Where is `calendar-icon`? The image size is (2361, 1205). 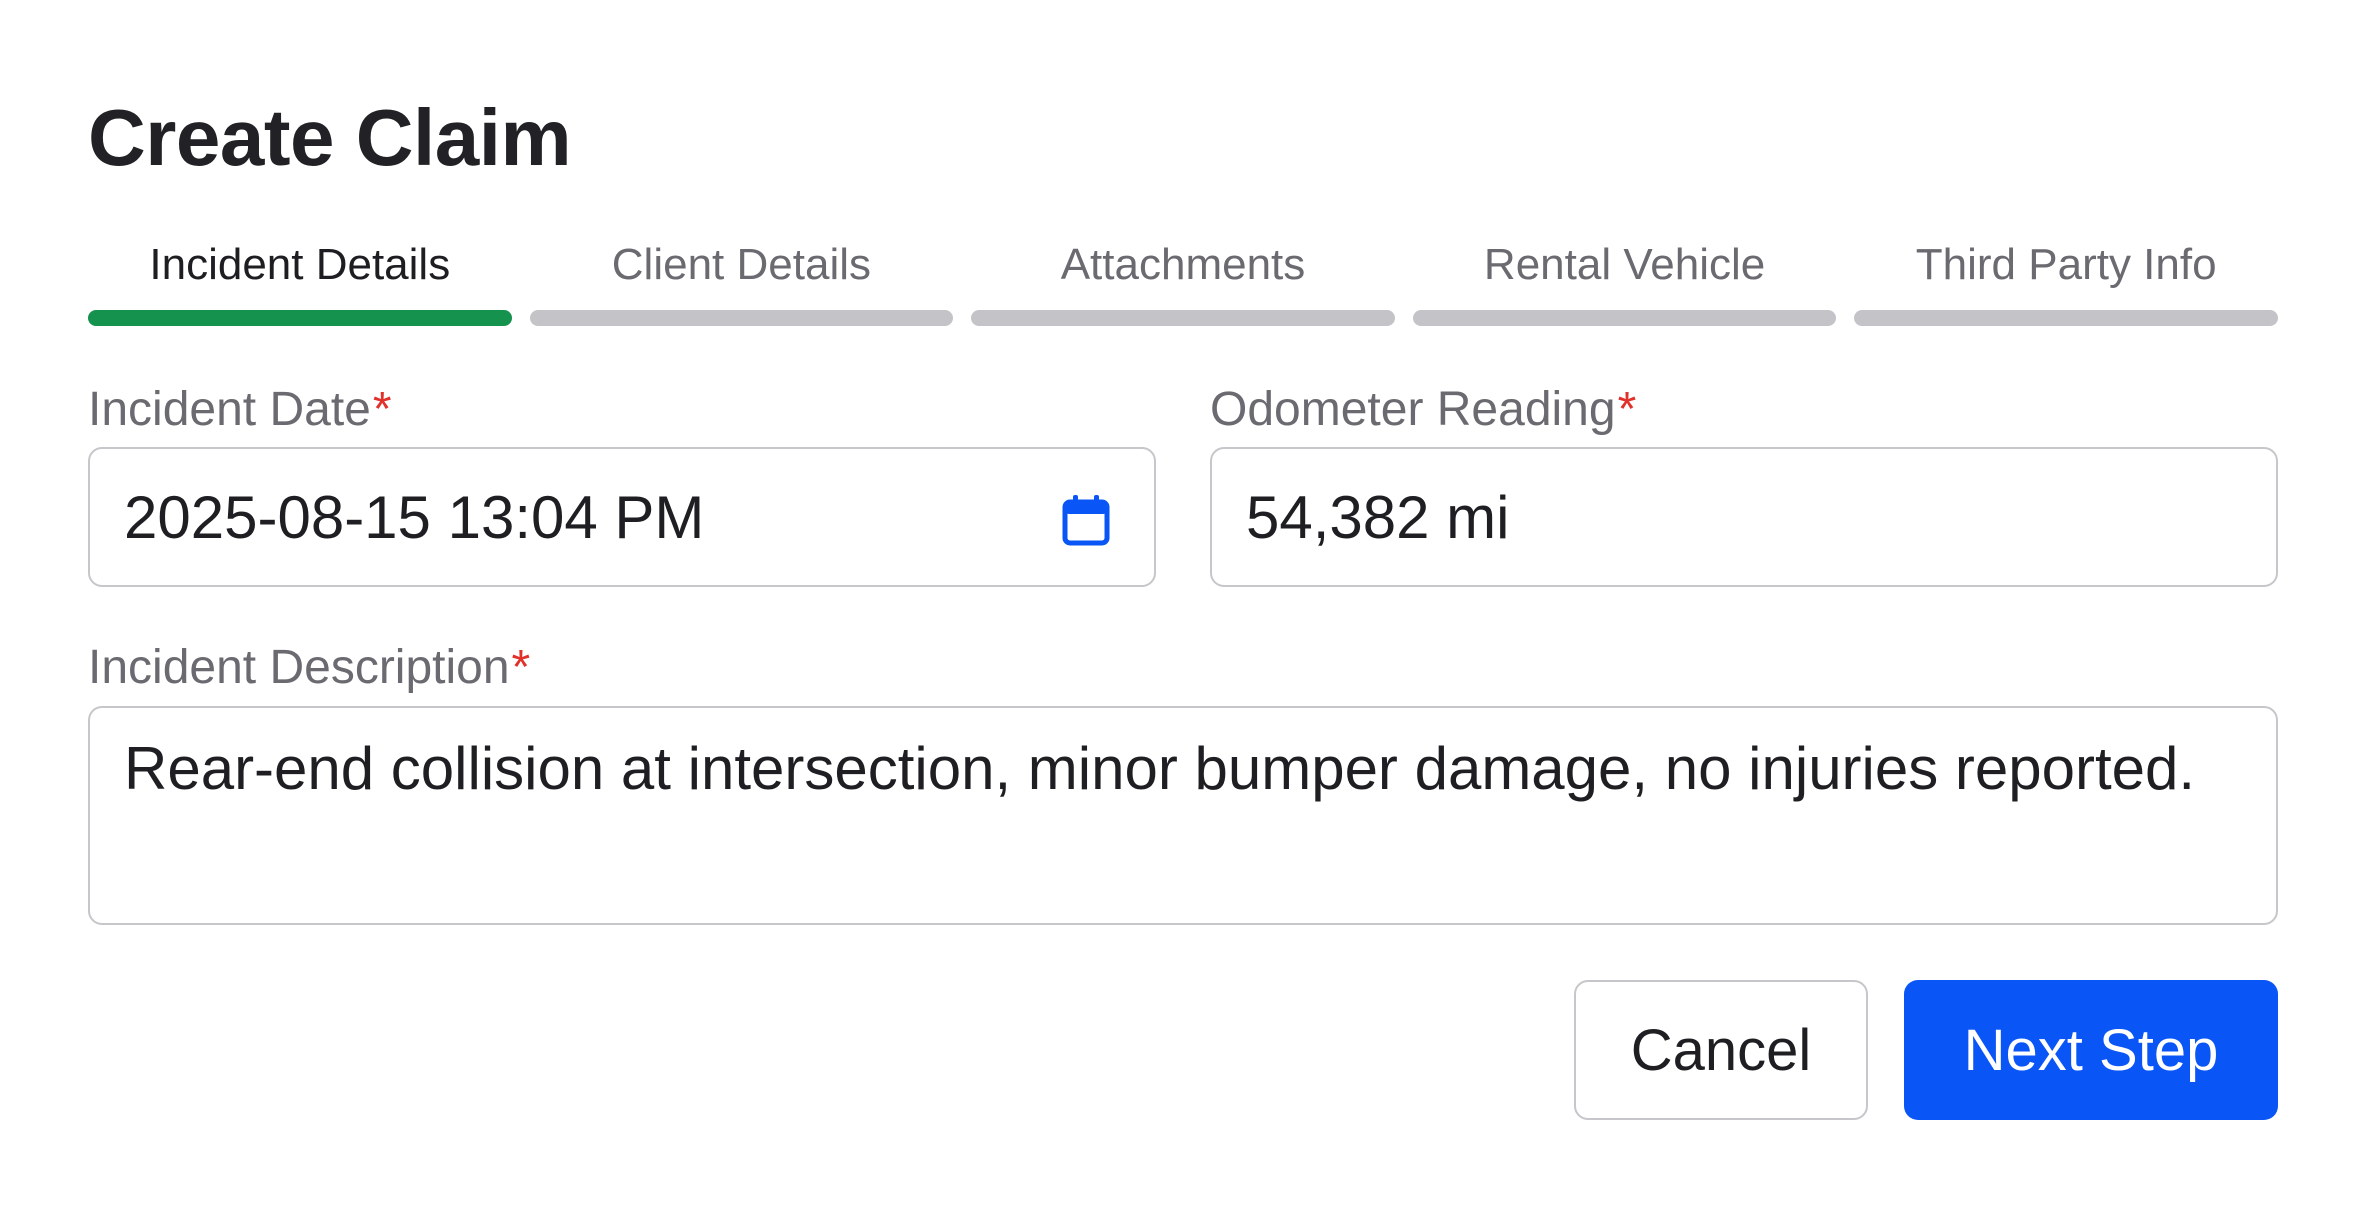 calendar-icon is located at coordinates (1086, 518).